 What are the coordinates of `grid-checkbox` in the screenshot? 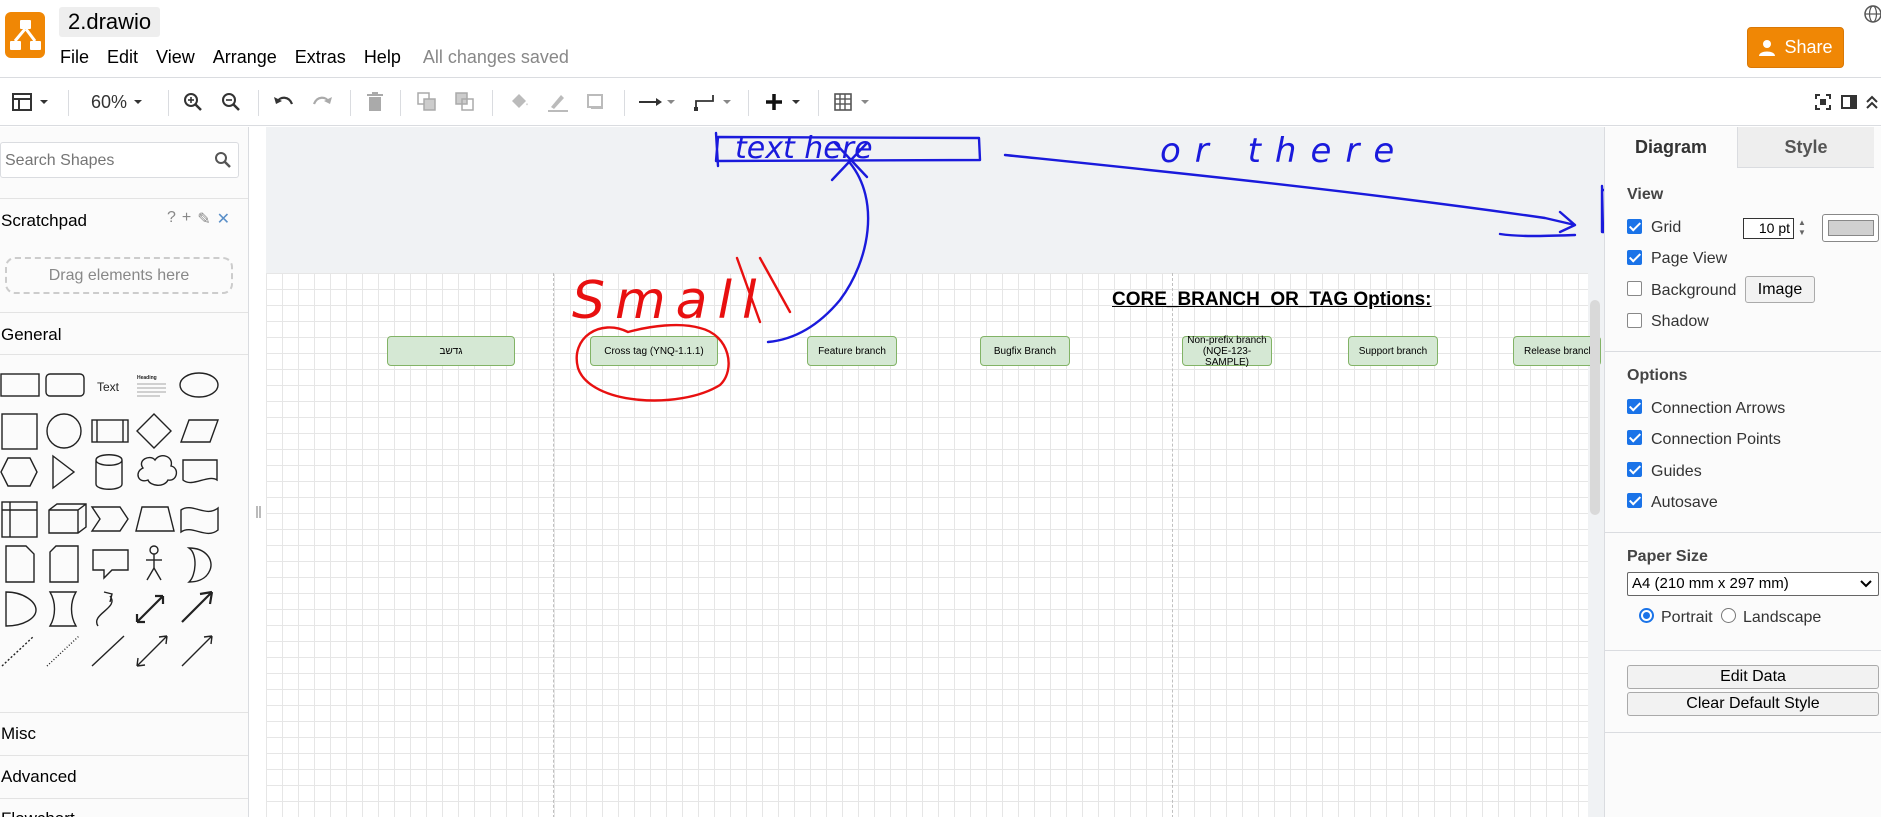 It's located at (1634, 226).